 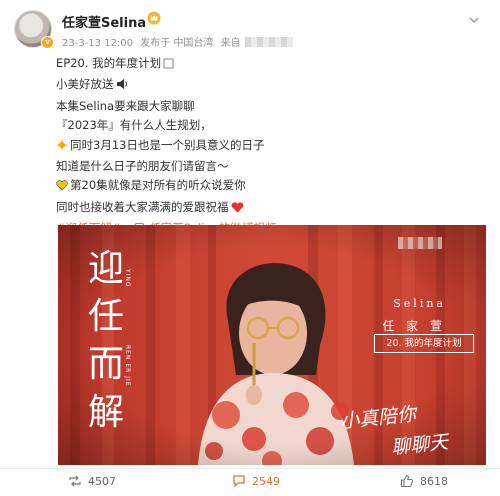 I want to click on checkbox-icon, so click(x=167, y=65).